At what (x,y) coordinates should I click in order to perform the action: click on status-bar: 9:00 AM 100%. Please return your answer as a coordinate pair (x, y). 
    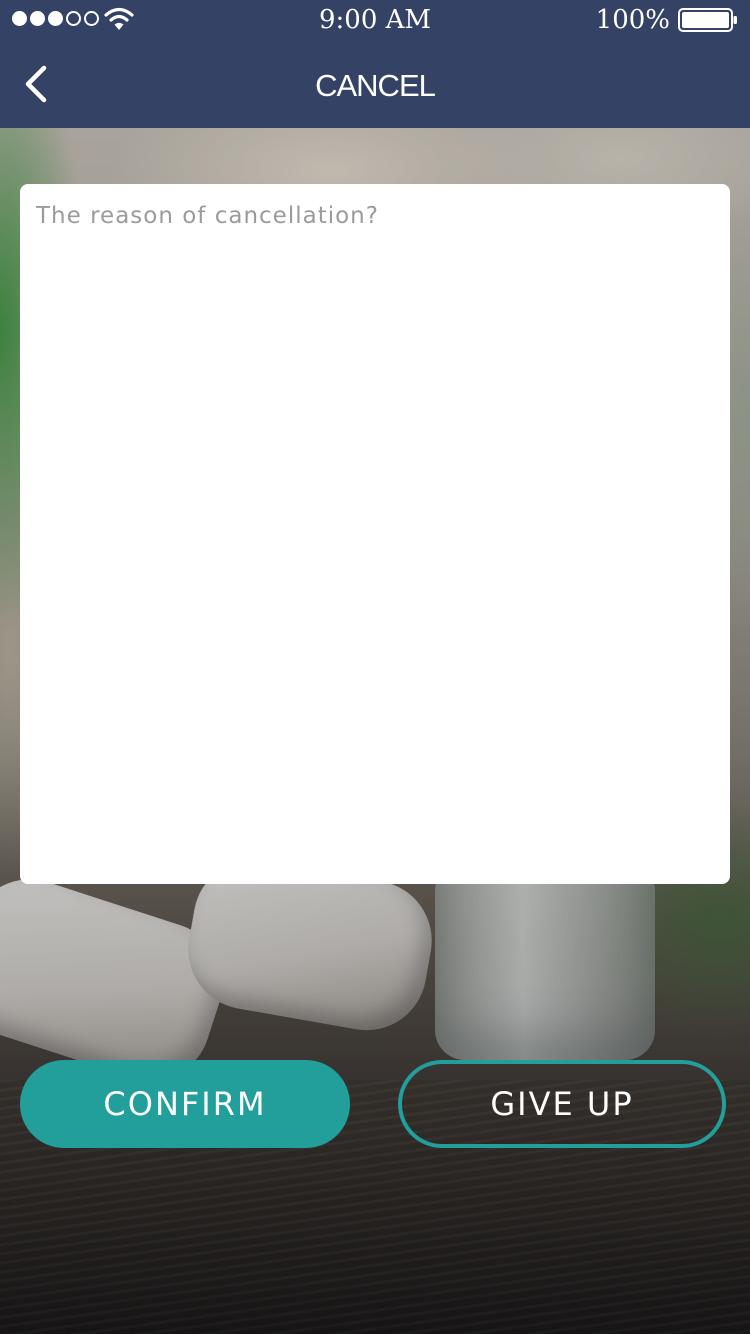
    Looking at the image, I should click on (375, 20).